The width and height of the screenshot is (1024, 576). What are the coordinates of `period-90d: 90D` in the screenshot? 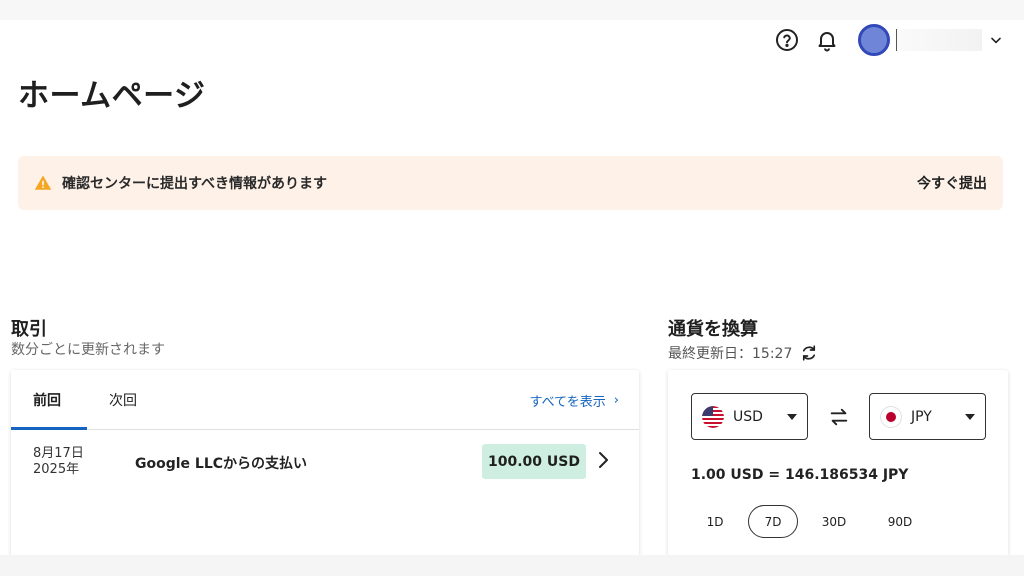 It's located at (900, 521).